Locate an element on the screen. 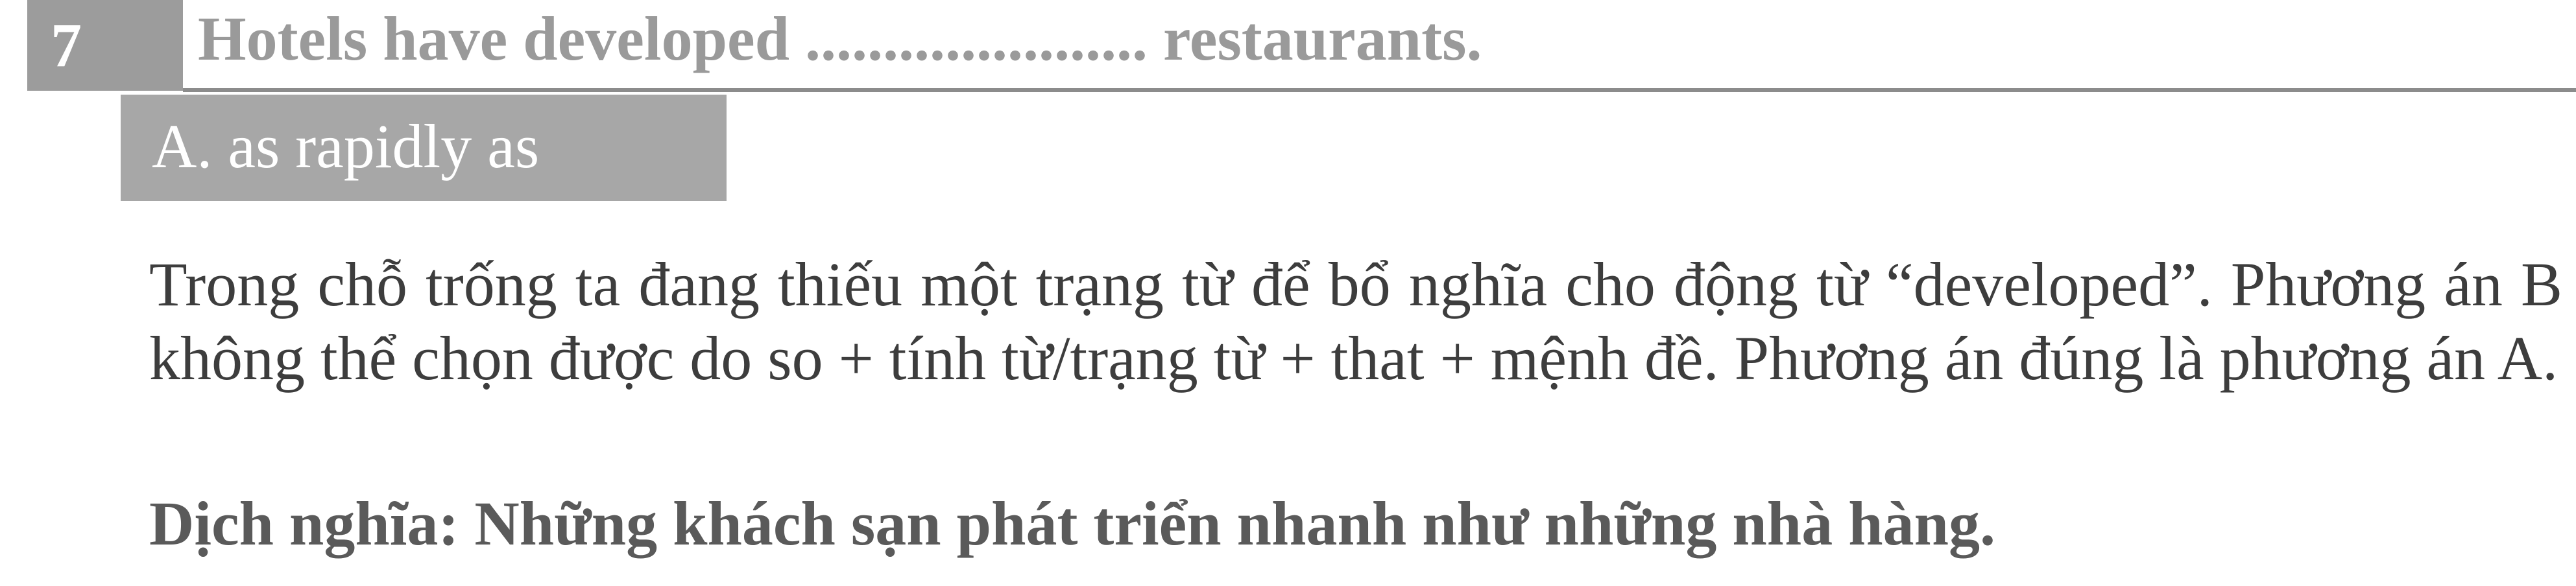 This screenshot has width=2576, height=586. question-number-badge: 7 is located at coordinates (106, 45).